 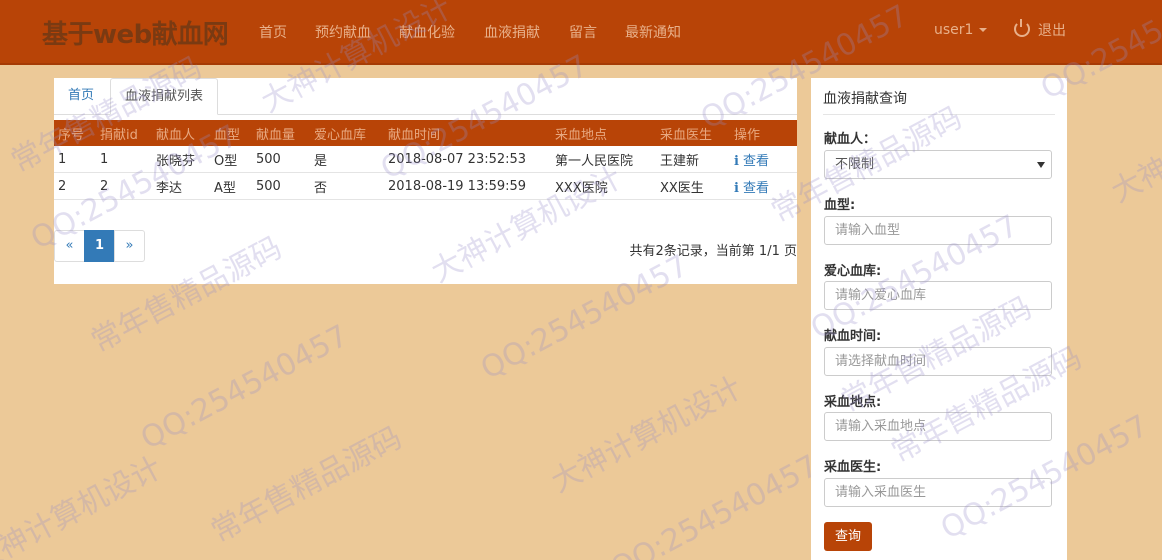 I want to click on power-icon, so click(x=1022, y=28).